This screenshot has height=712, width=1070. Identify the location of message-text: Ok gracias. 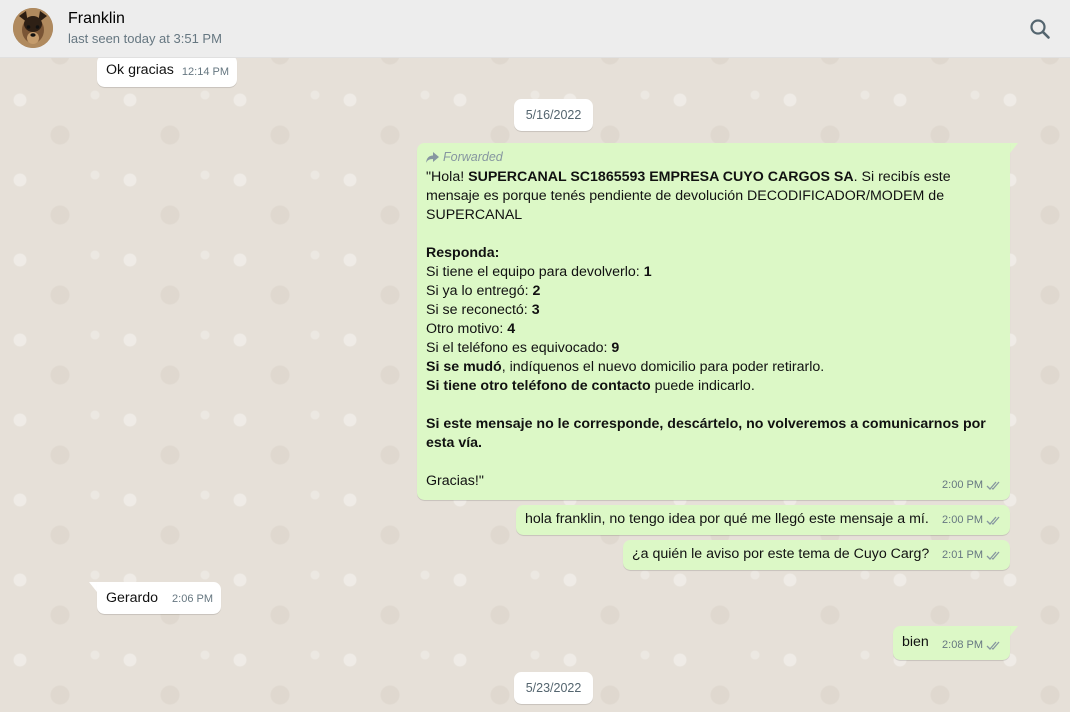
(140, 70).